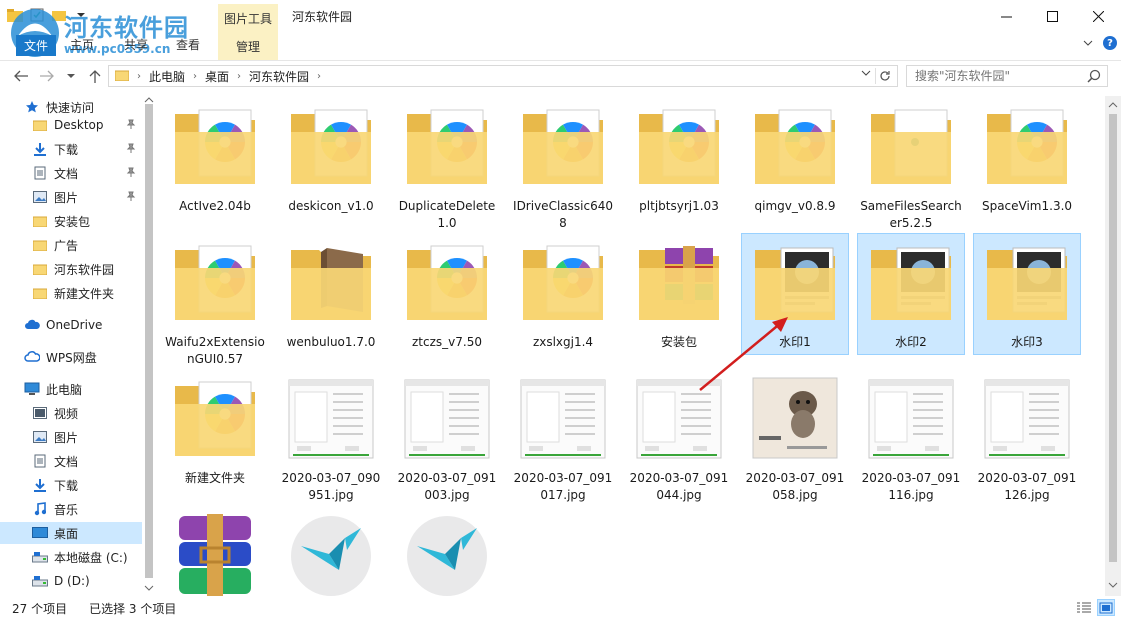  Describe the element at coordinates (167, 76) in the screenshot. I see `breadcrumb-this-pc: 此电脑` at that location.